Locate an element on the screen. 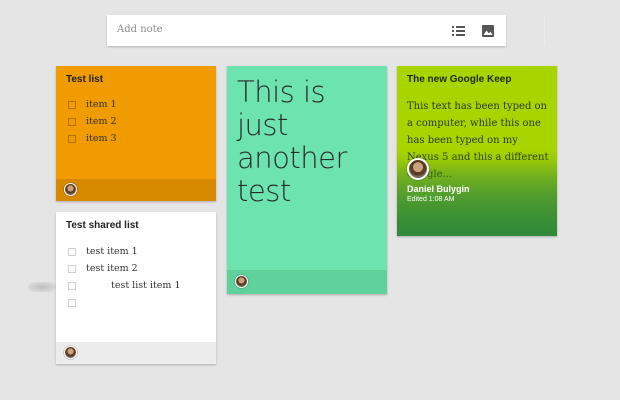  note-card-test-list: Test list item 1 item 2 item 3 is located at coordinates (136, 133).